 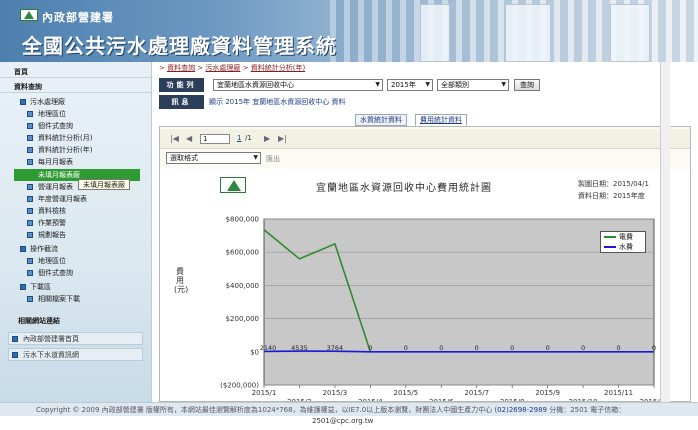 I want to click on chart-legend: 電費 水費, so click(x=623, y=242).